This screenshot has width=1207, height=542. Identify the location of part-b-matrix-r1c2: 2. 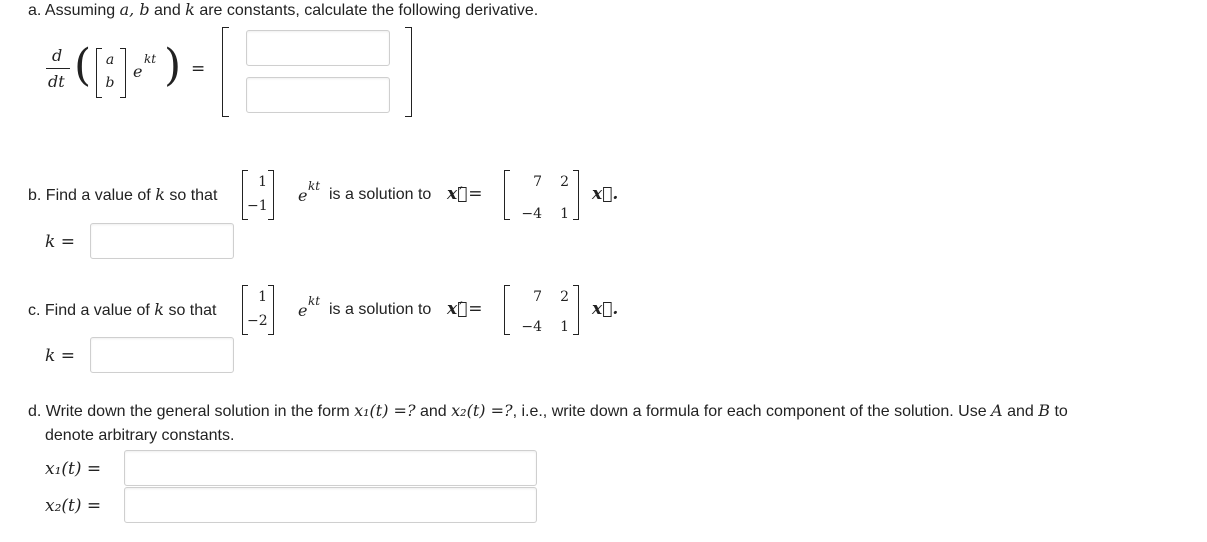
(564, 182).